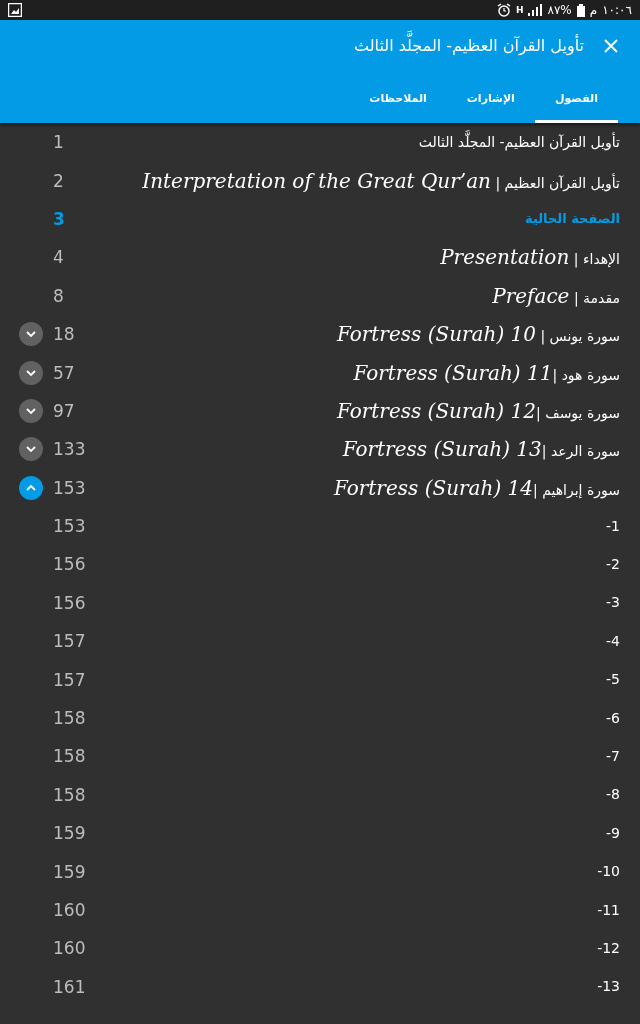  I want to click on page-number: 97, so click(64, 410).